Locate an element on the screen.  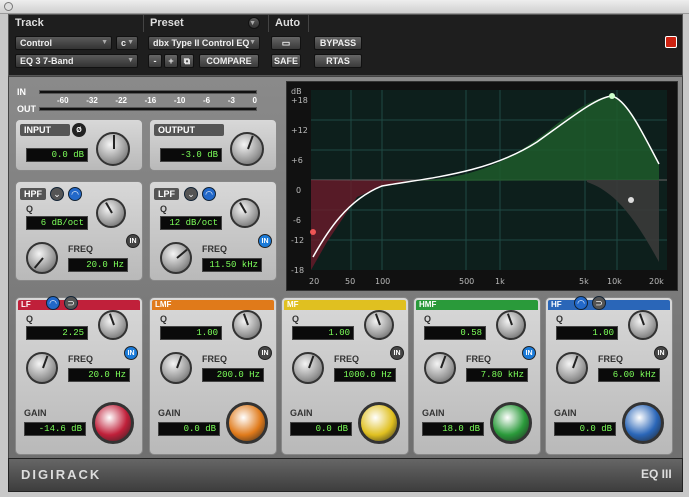
bypass-button: BYPASS is located at coordinates (338, 43).